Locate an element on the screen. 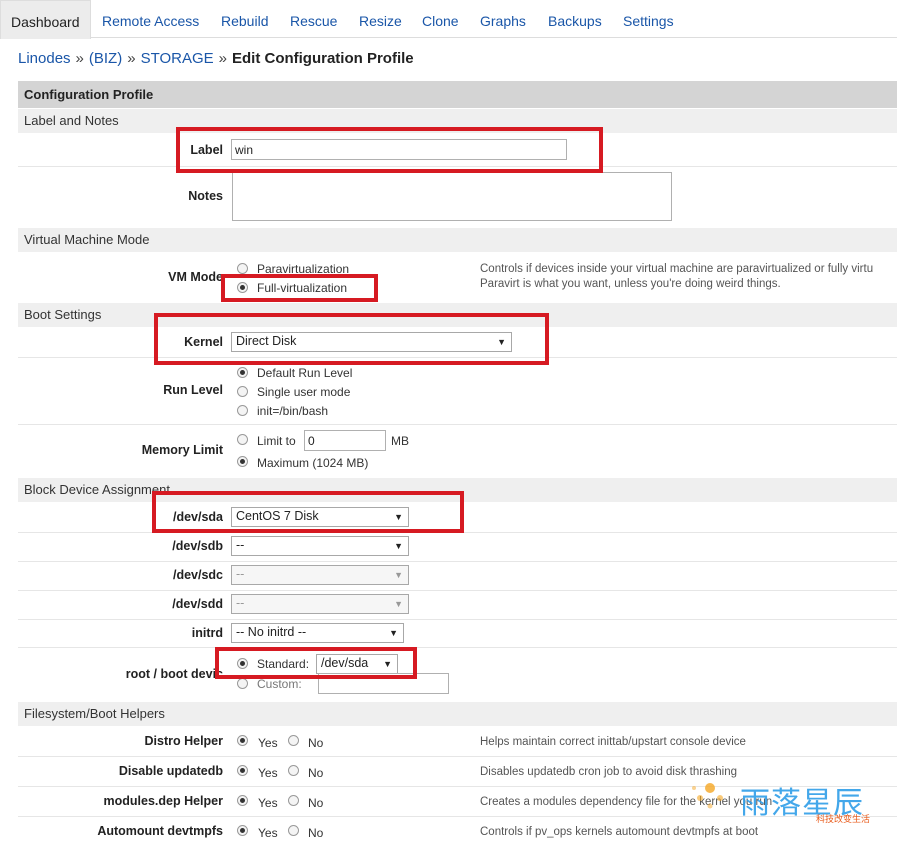 The image size is (897, 844). kernel-select: Direct Disk ▼ is located at coordinates (371, 342).